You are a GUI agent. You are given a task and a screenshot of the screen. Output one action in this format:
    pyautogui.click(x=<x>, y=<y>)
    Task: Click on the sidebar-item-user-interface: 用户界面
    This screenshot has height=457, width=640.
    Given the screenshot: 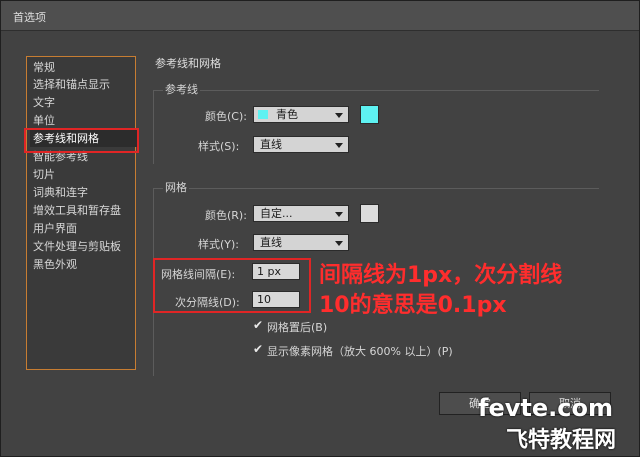 What is the action you would take?
    pyautogui.click(x=55, y=228)
    